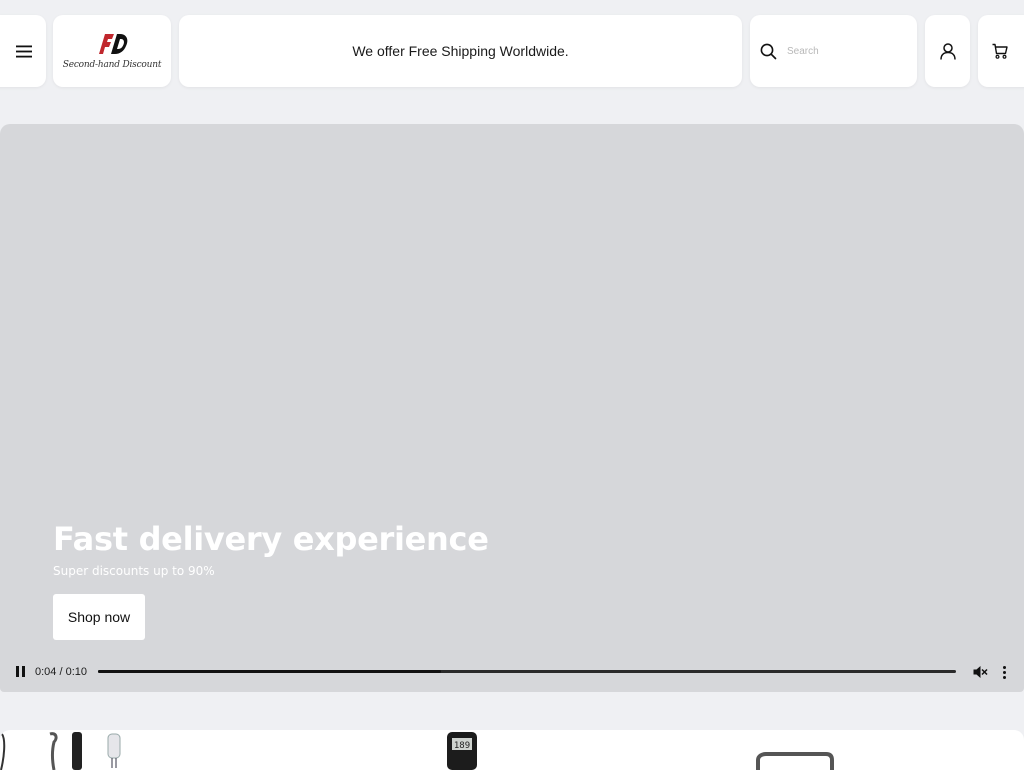  I want to click on product-digital-meter: 189, so click(462, 751).